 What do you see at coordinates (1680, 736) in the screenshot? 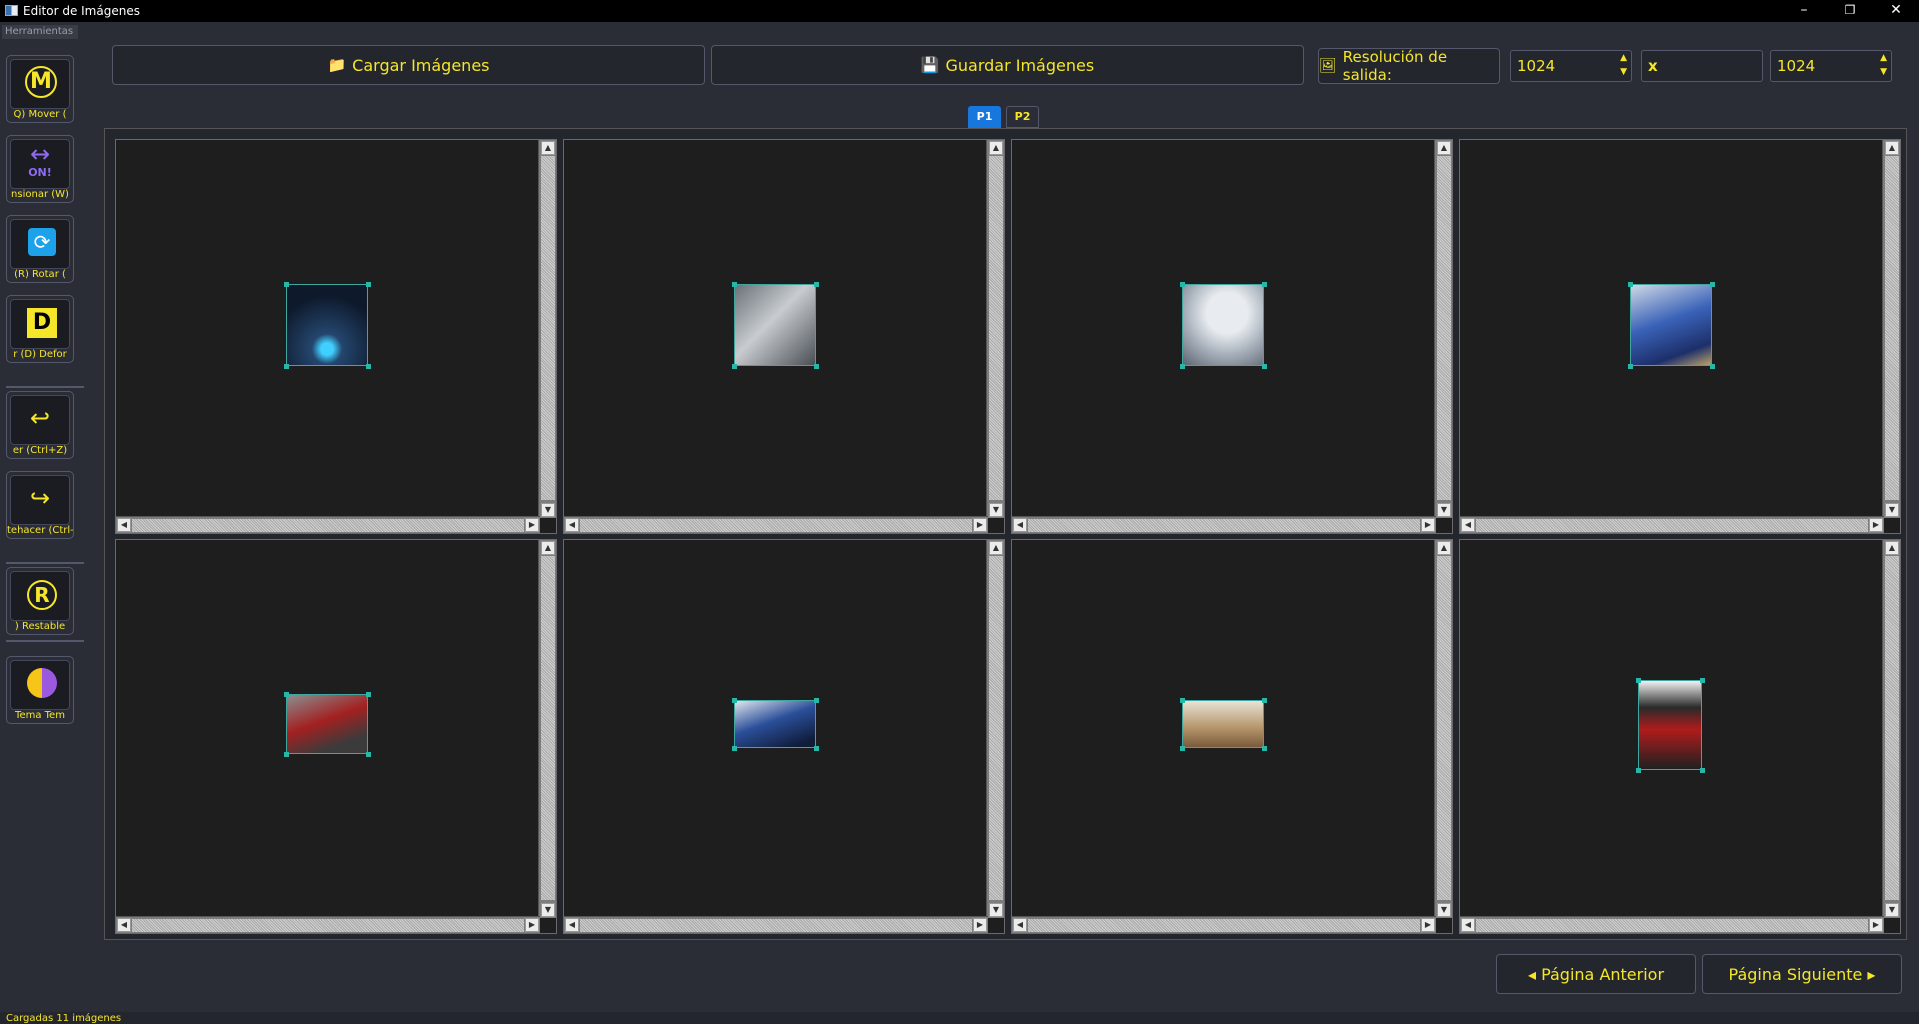
I see `image-cell-8: ▲ ▼ ◀ ▶` at bounding box center [1680, 736].